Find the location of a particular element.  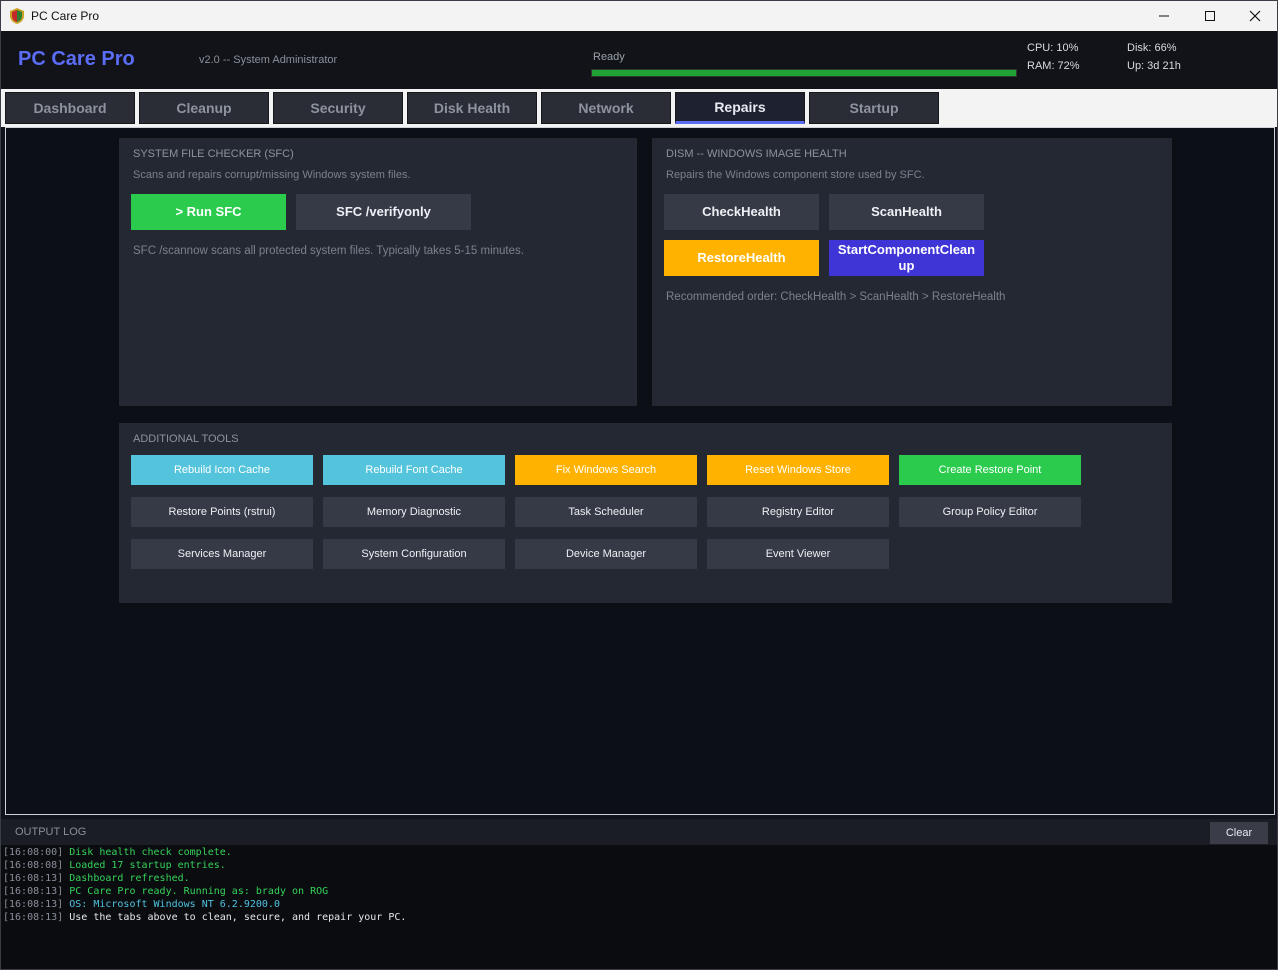

disk-stat: Disk: 66% is located at coordinates (1152, 48).